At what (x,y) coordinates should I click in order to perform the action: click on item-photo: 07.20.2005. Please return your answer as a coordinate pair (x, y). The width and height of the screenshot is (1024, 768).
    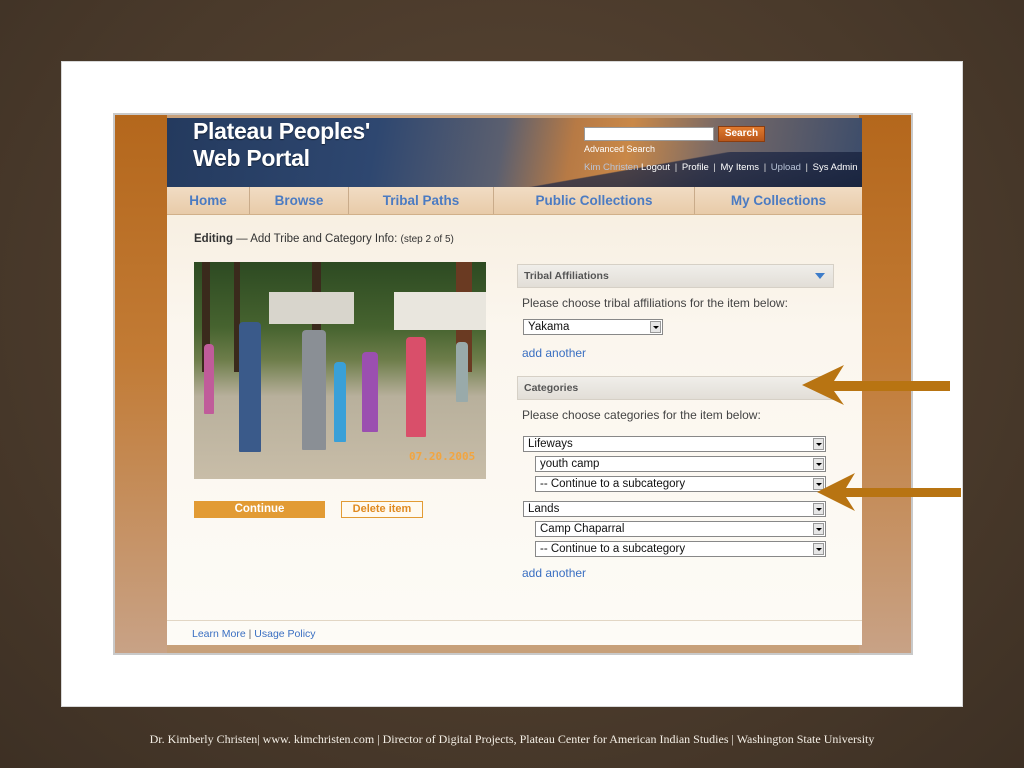
    Looking at the image, I should click on (340, 370).